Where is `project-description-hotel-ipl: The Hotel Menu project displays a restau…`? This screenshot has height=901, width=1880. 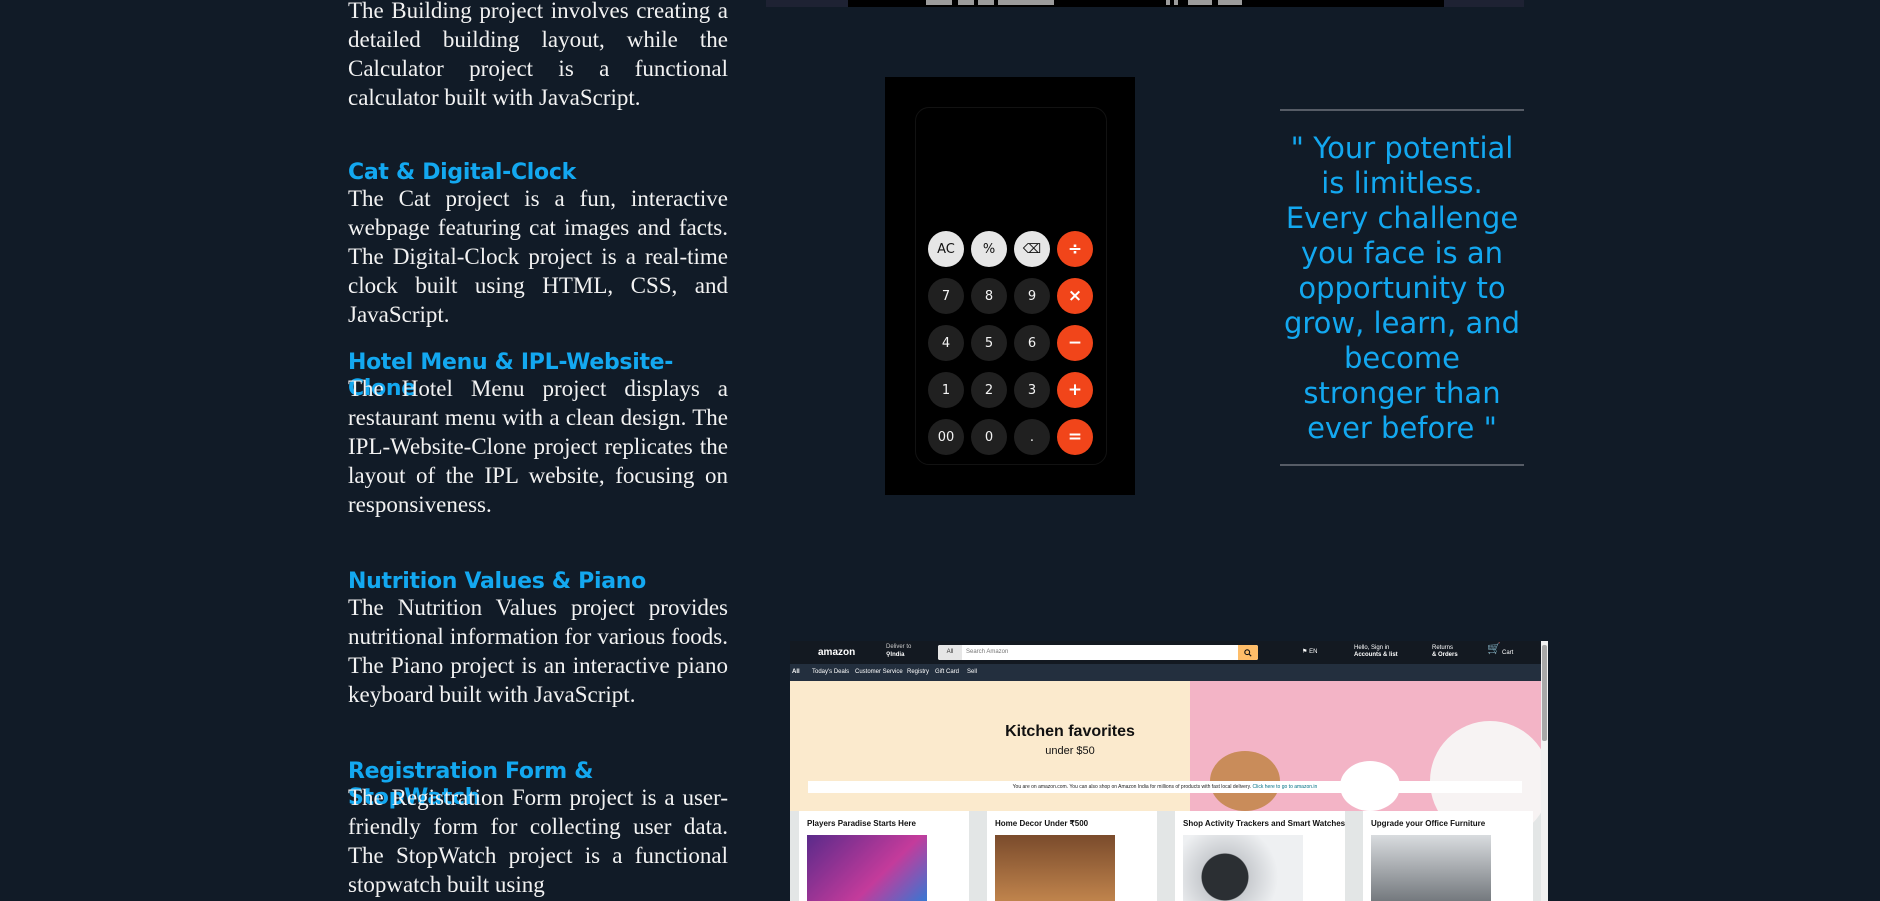
project-description-hotel-ipl: The Hotel Menu project displays a restau… is located at coordinates (538, 446).